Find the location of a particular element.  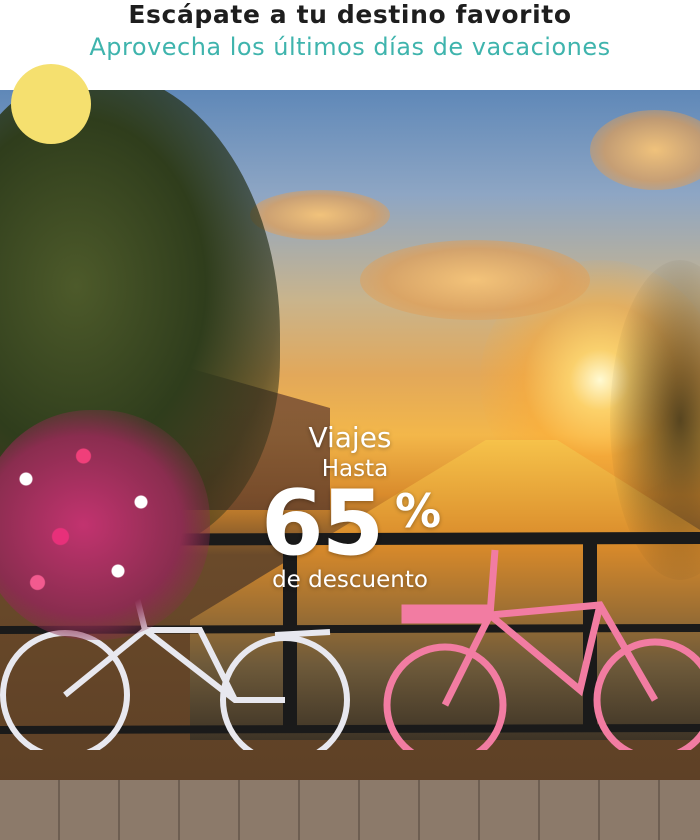

promo-overlay: Viajes Hasta 65 % de descuento is located at coordinates (350, 507).